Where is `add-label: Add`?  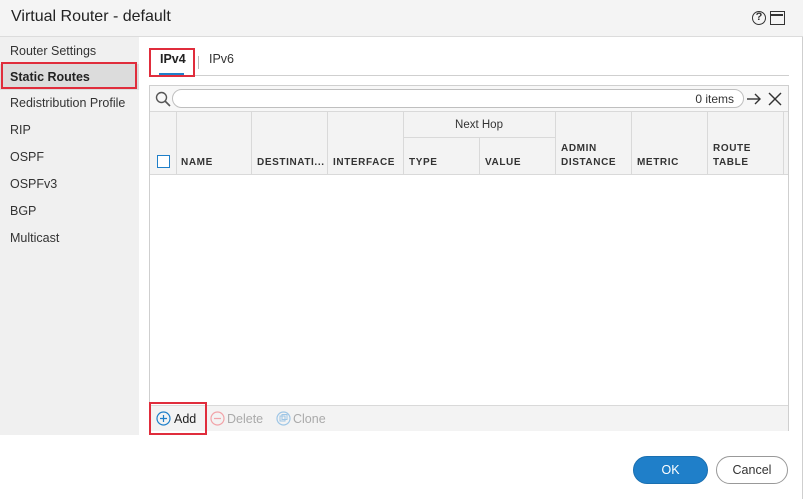
add-label: Add is located at coordinates (185, 419).